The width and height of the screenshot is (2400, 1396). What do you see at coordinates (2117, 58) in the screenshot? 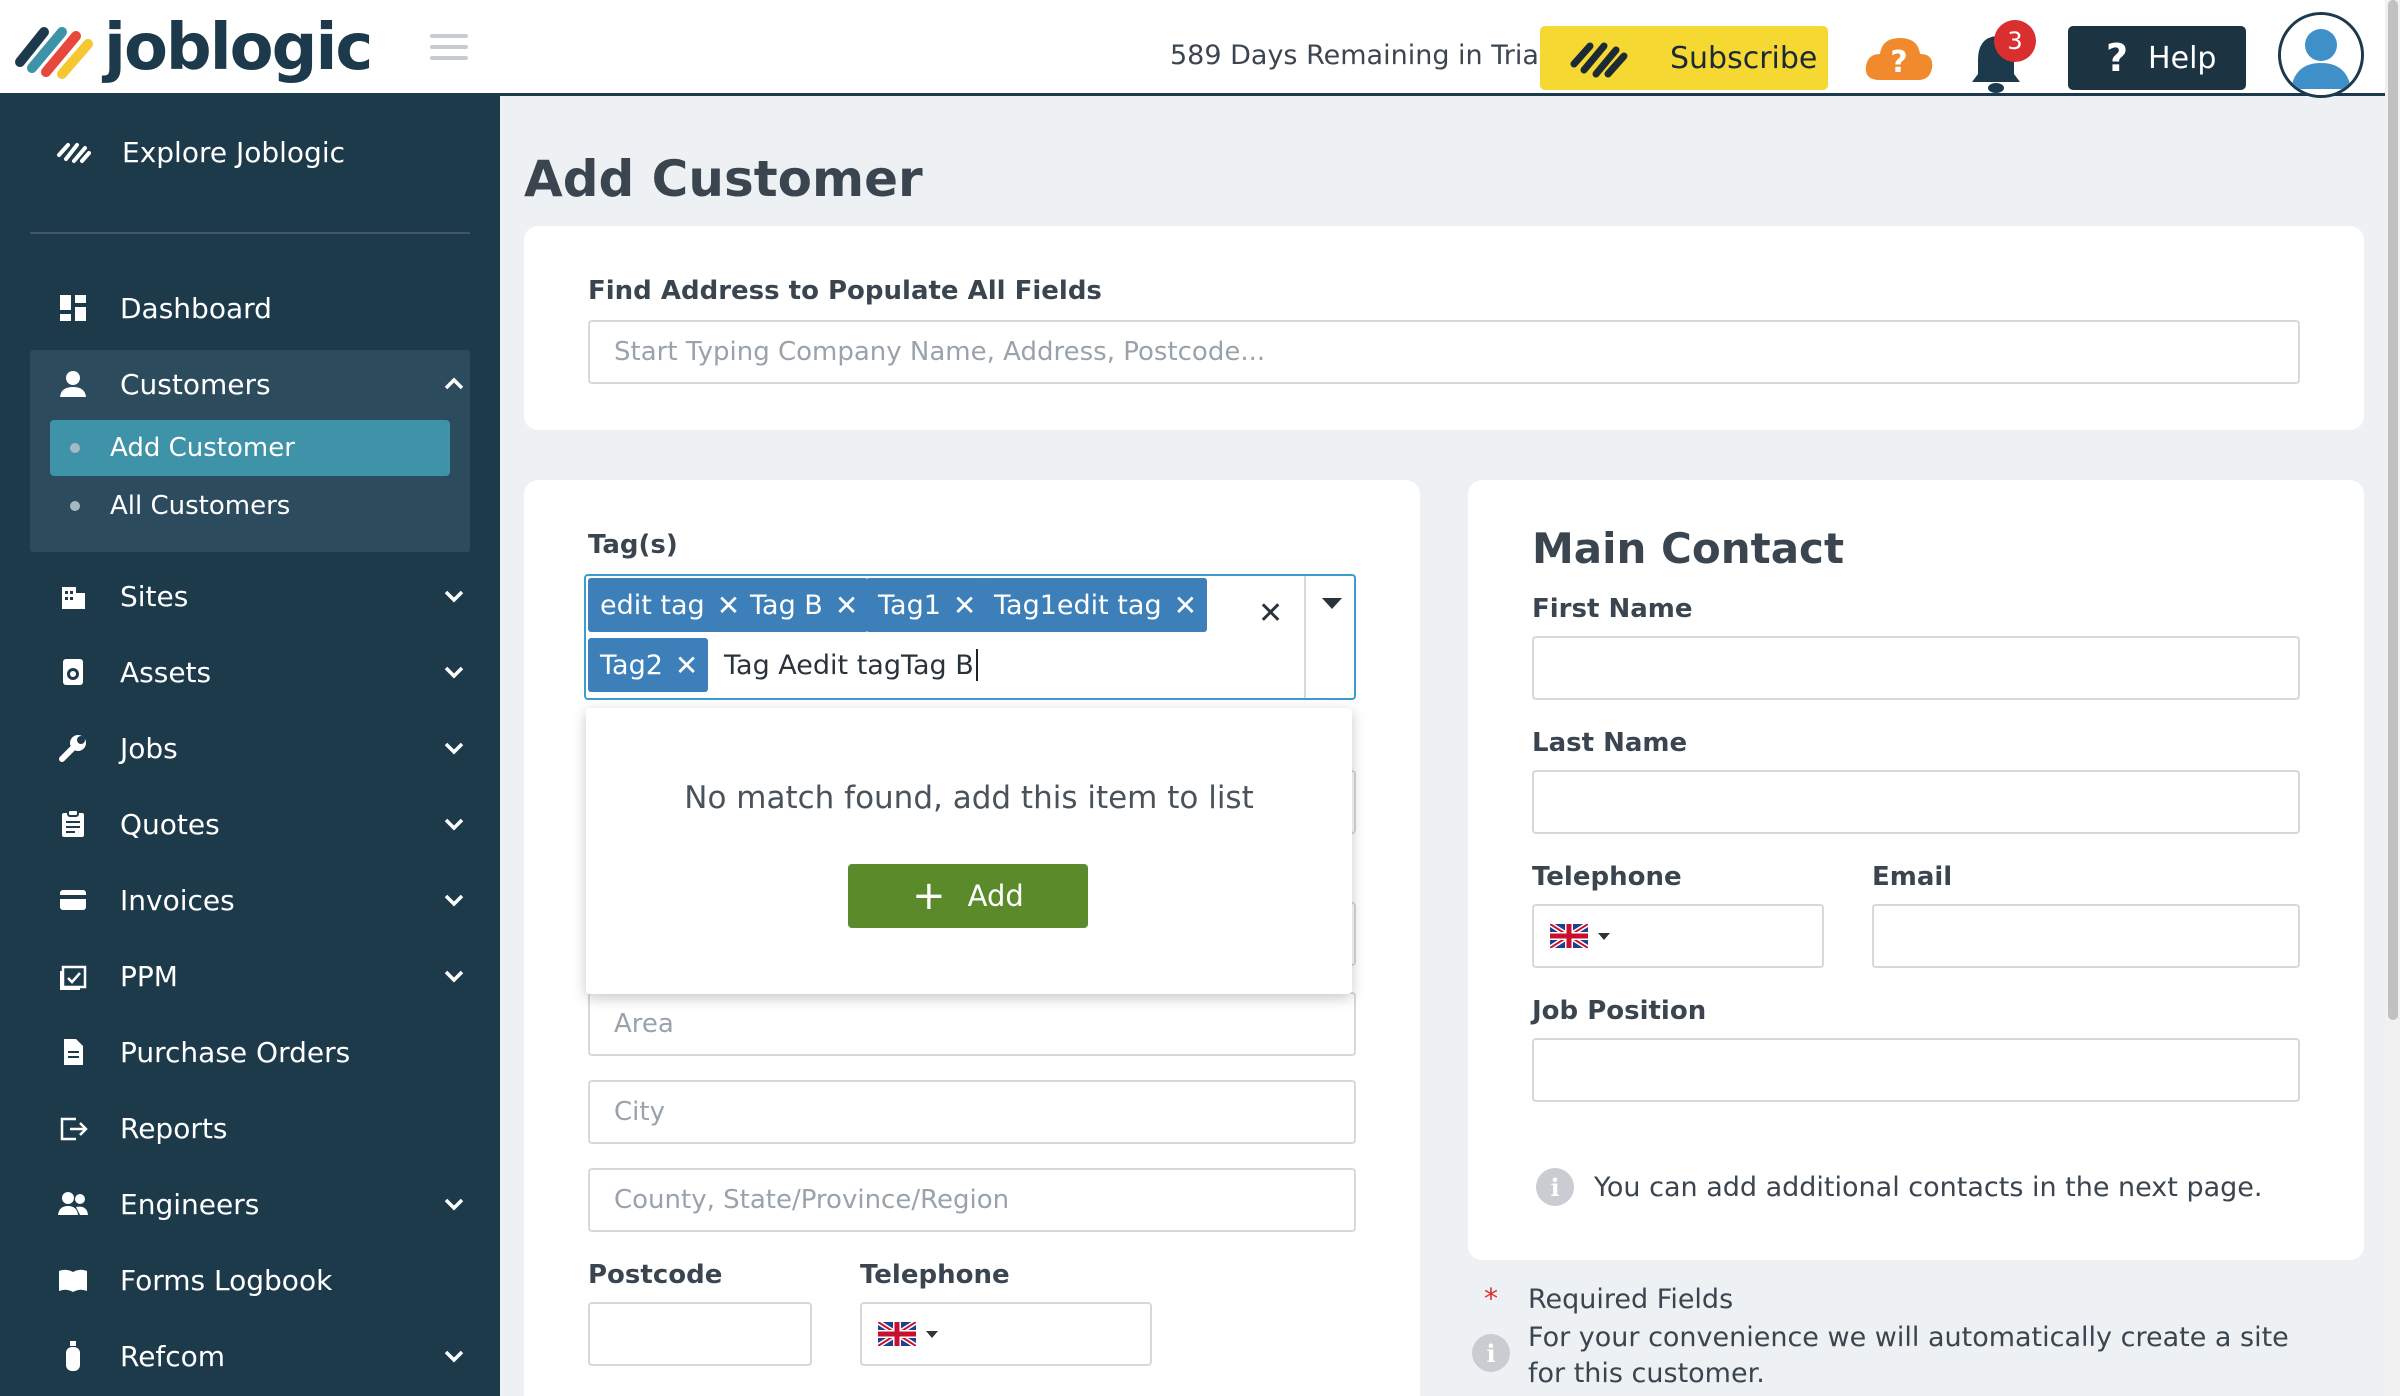
I see `question-icon: ?` at bounding box center [2117, 58].